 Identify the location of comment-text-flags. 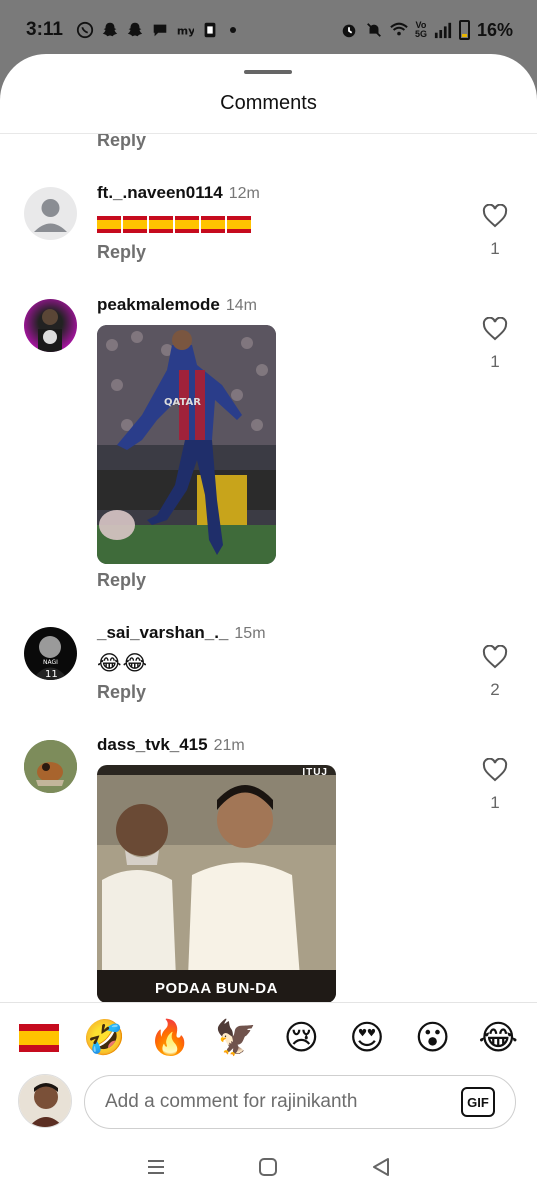
(175, 223).